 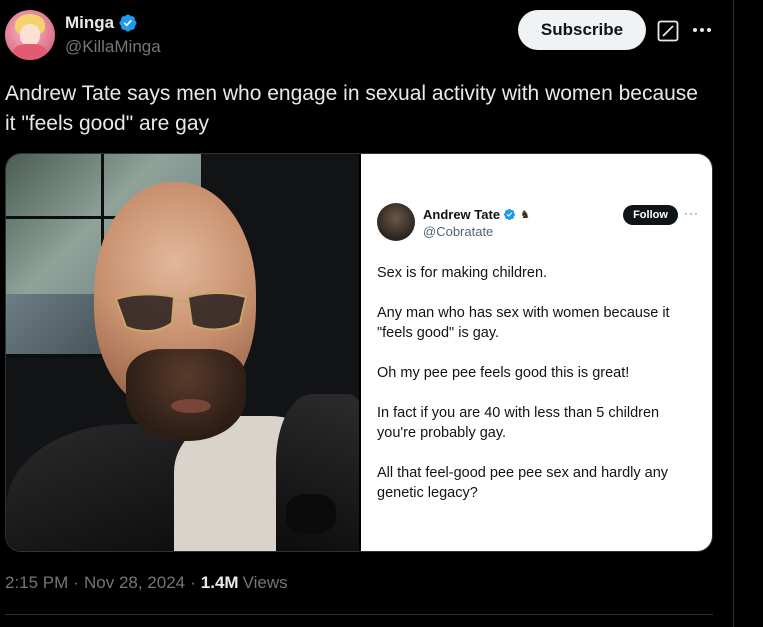 I want to click on post-header: Minga @KillaMinga Subscribe, so click(x=362, y=36).